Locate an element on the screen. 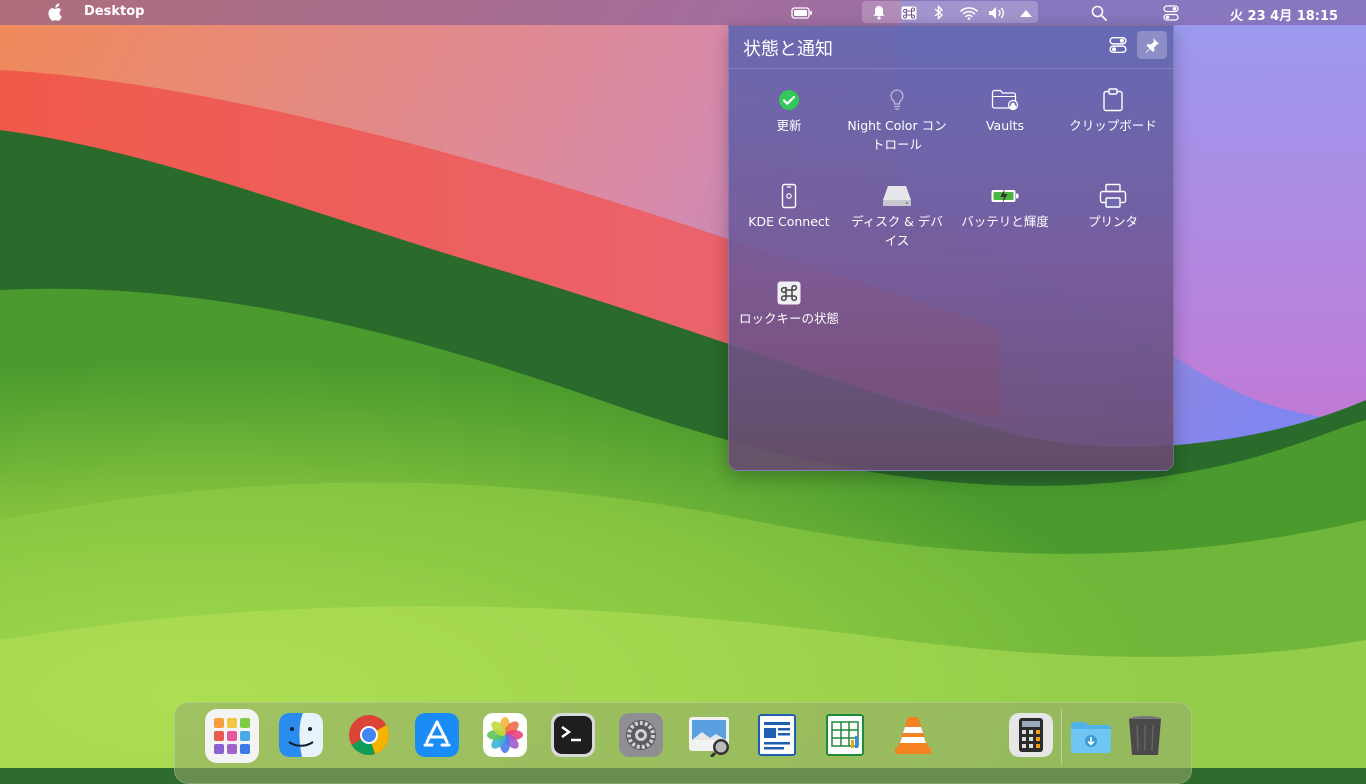 The width and height of the screenshot is (1366, 784). expand-tray-icon is located at coordinates (1026, 12).